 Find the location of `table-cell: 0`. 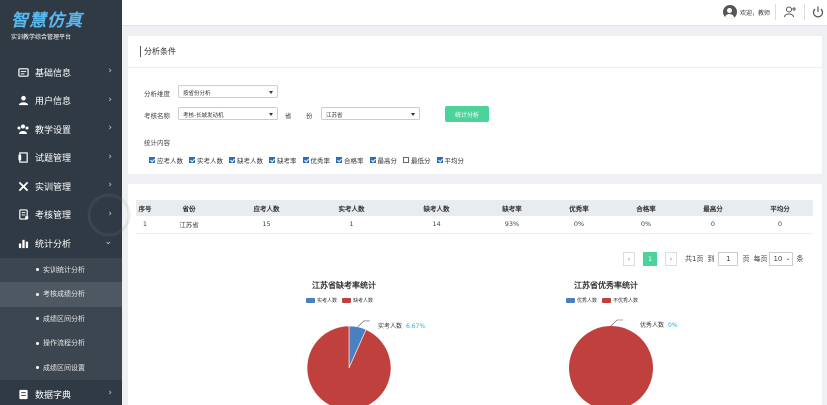

table-cell: 0 is located at coordinates (713, 225).